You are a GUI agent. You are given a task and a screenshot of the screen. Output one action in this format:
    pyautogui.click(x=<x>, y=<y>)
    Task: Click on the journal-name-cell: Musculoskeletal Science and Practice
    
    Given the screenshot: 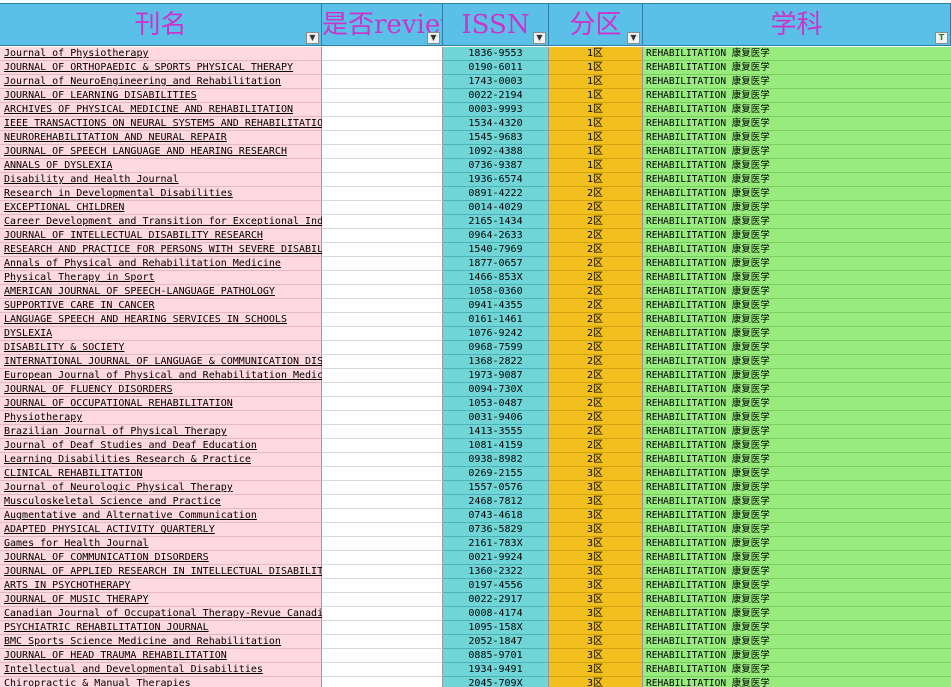 What is the action you would take?
    pyautogui.click(x=161, y=502)
    